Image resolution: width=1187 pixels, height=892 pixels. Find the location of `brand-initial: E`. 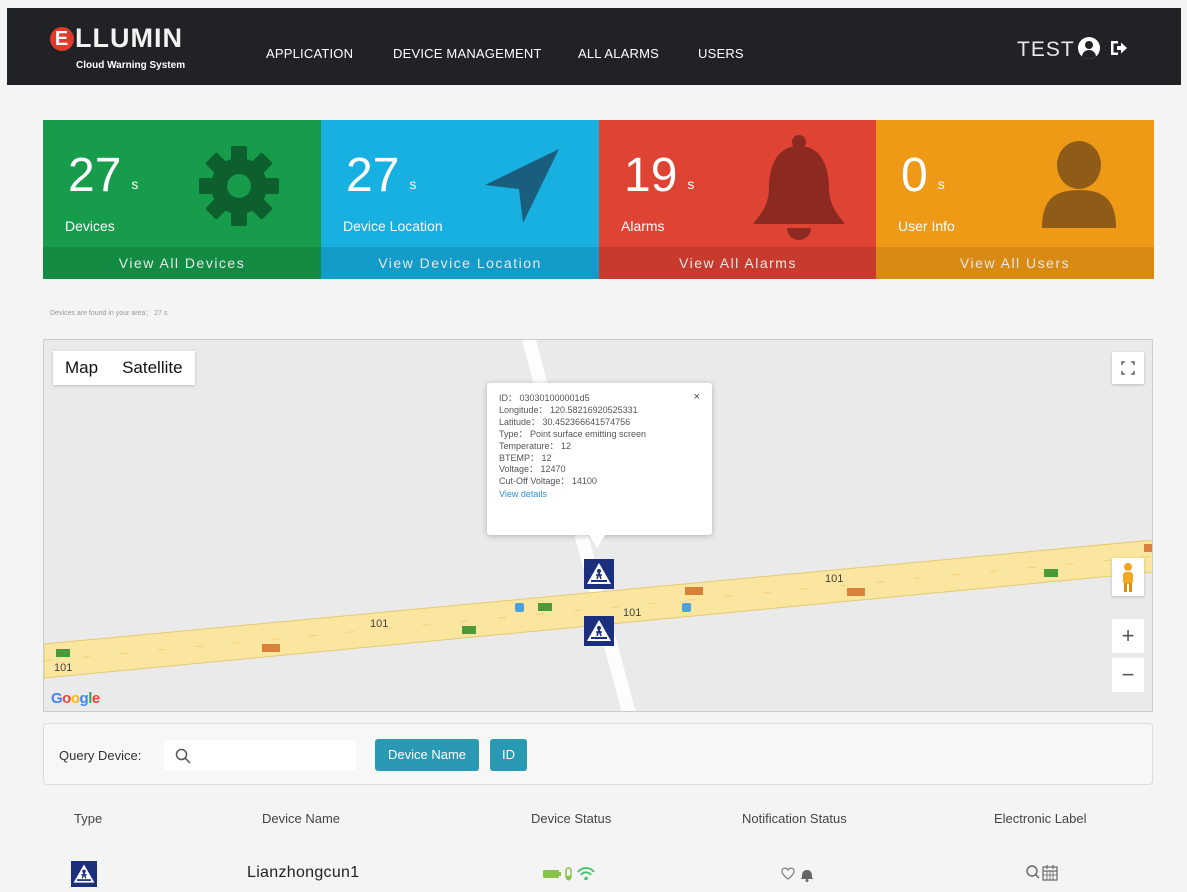

brand-initial: E is located at coordinates (62, 39).